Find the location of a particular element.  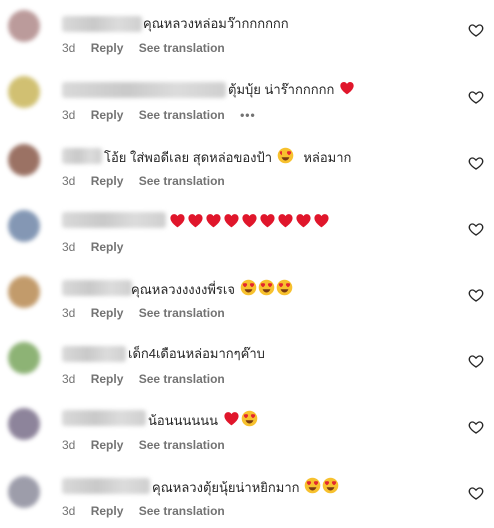

comment-text: เด็ก4เดือนหล่อมากๆค๊าบ is located at coordinates (196, 354).